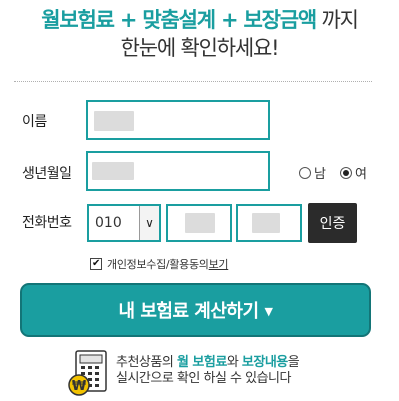 Image resolution: width=399 pixels, height=401 pixels. I want to click on phone-middle-input, so click(199, 223).